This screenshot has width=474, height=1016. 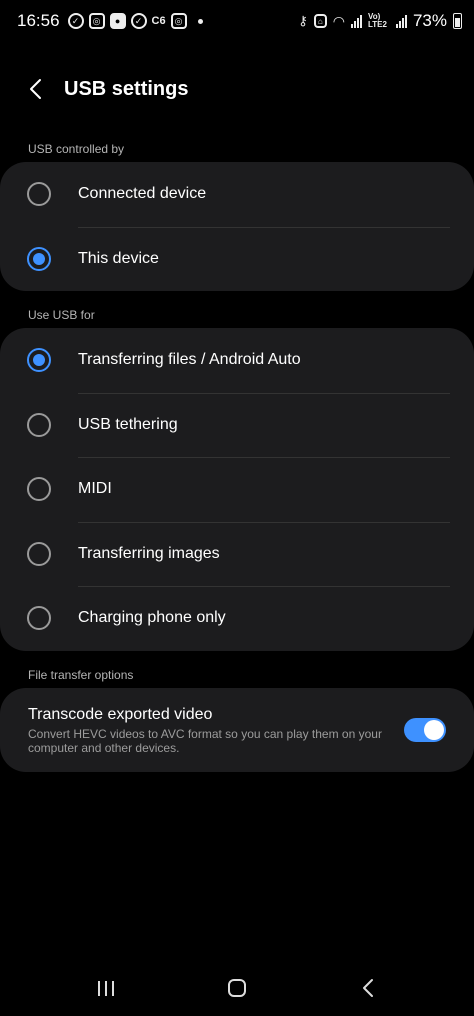 What do you see at coordinates (237, 89) in the screenshot?
I see `app-header: USB settings` at bounding box center [237, 89].